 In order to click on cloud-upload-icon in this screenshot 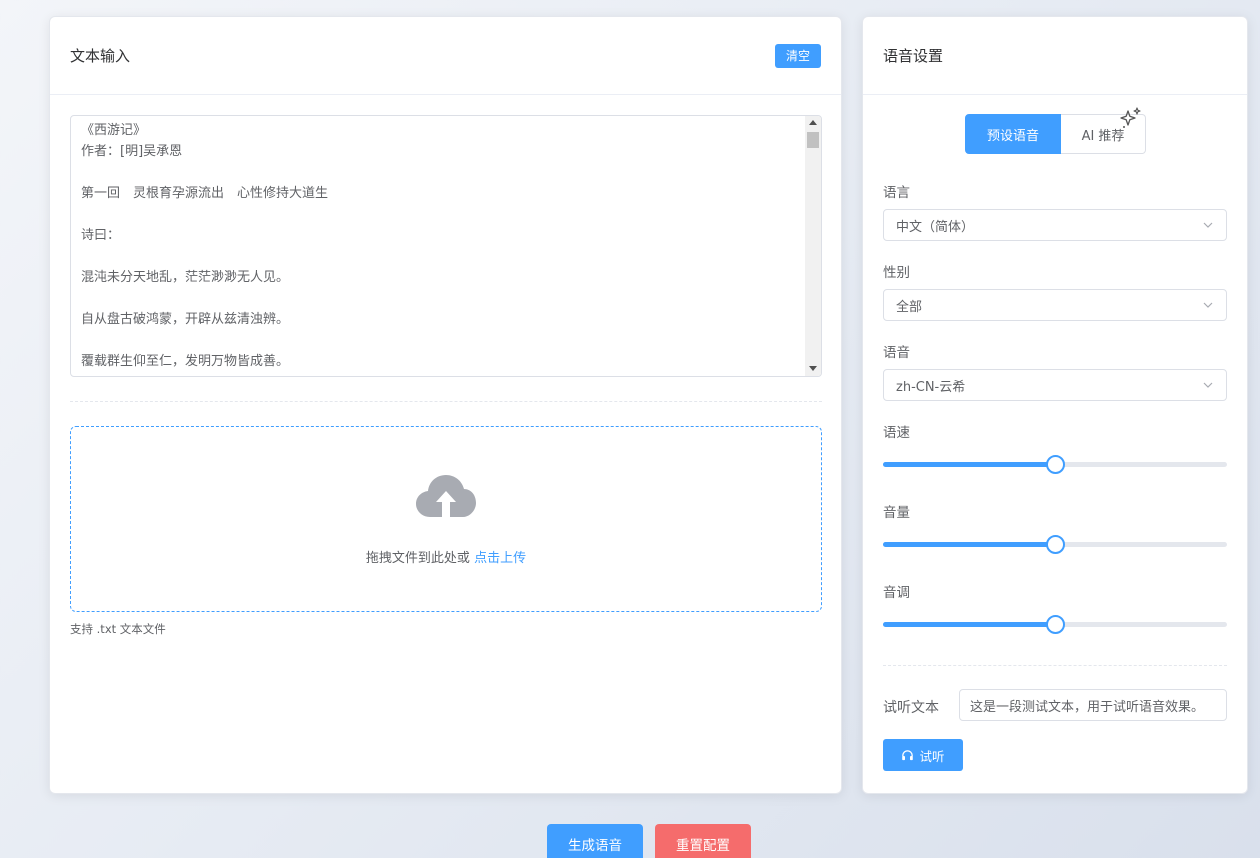, I will do `click(446, 495)`.